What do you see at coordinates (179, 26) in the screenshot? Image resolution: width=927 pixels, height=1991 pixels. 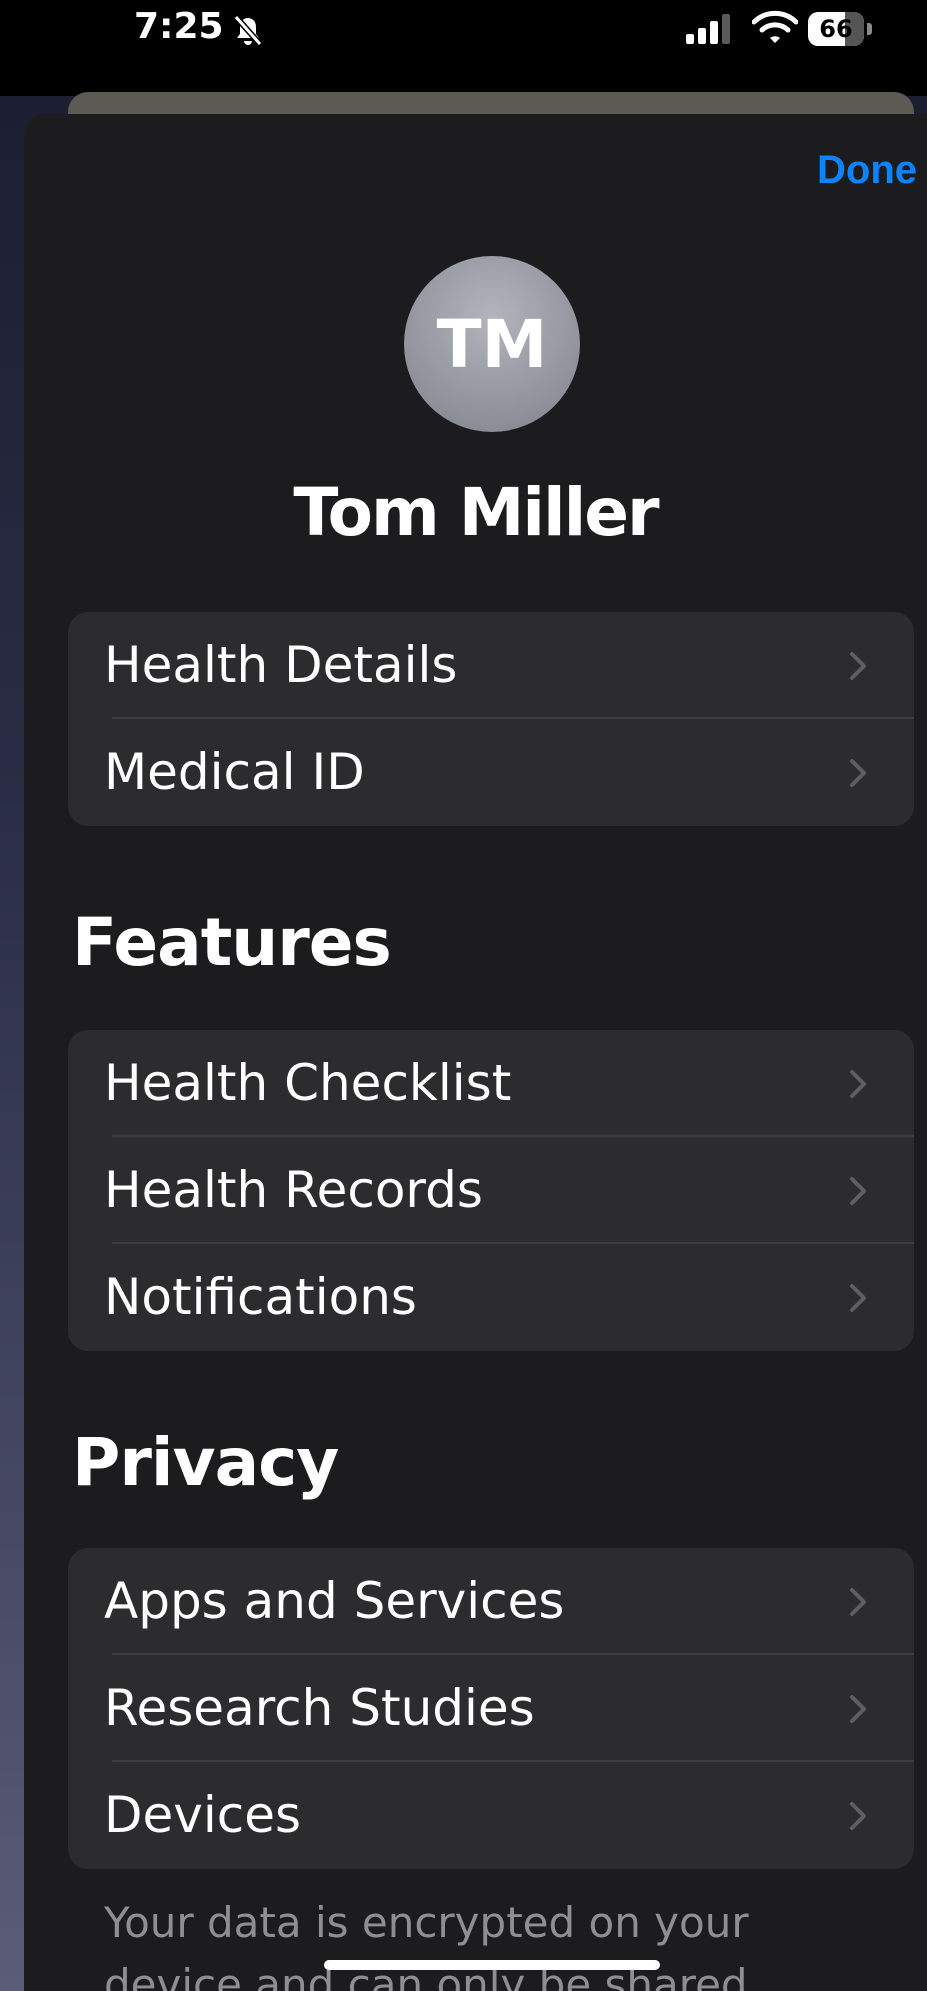 I see `status-time: 7:25` at bounding box center [179, 26].